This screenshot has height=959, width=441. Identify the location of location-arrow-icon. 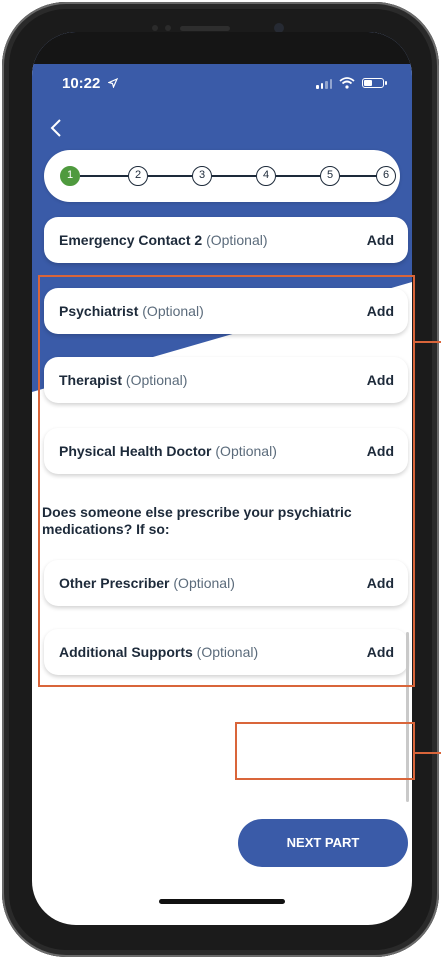
(112, 83).